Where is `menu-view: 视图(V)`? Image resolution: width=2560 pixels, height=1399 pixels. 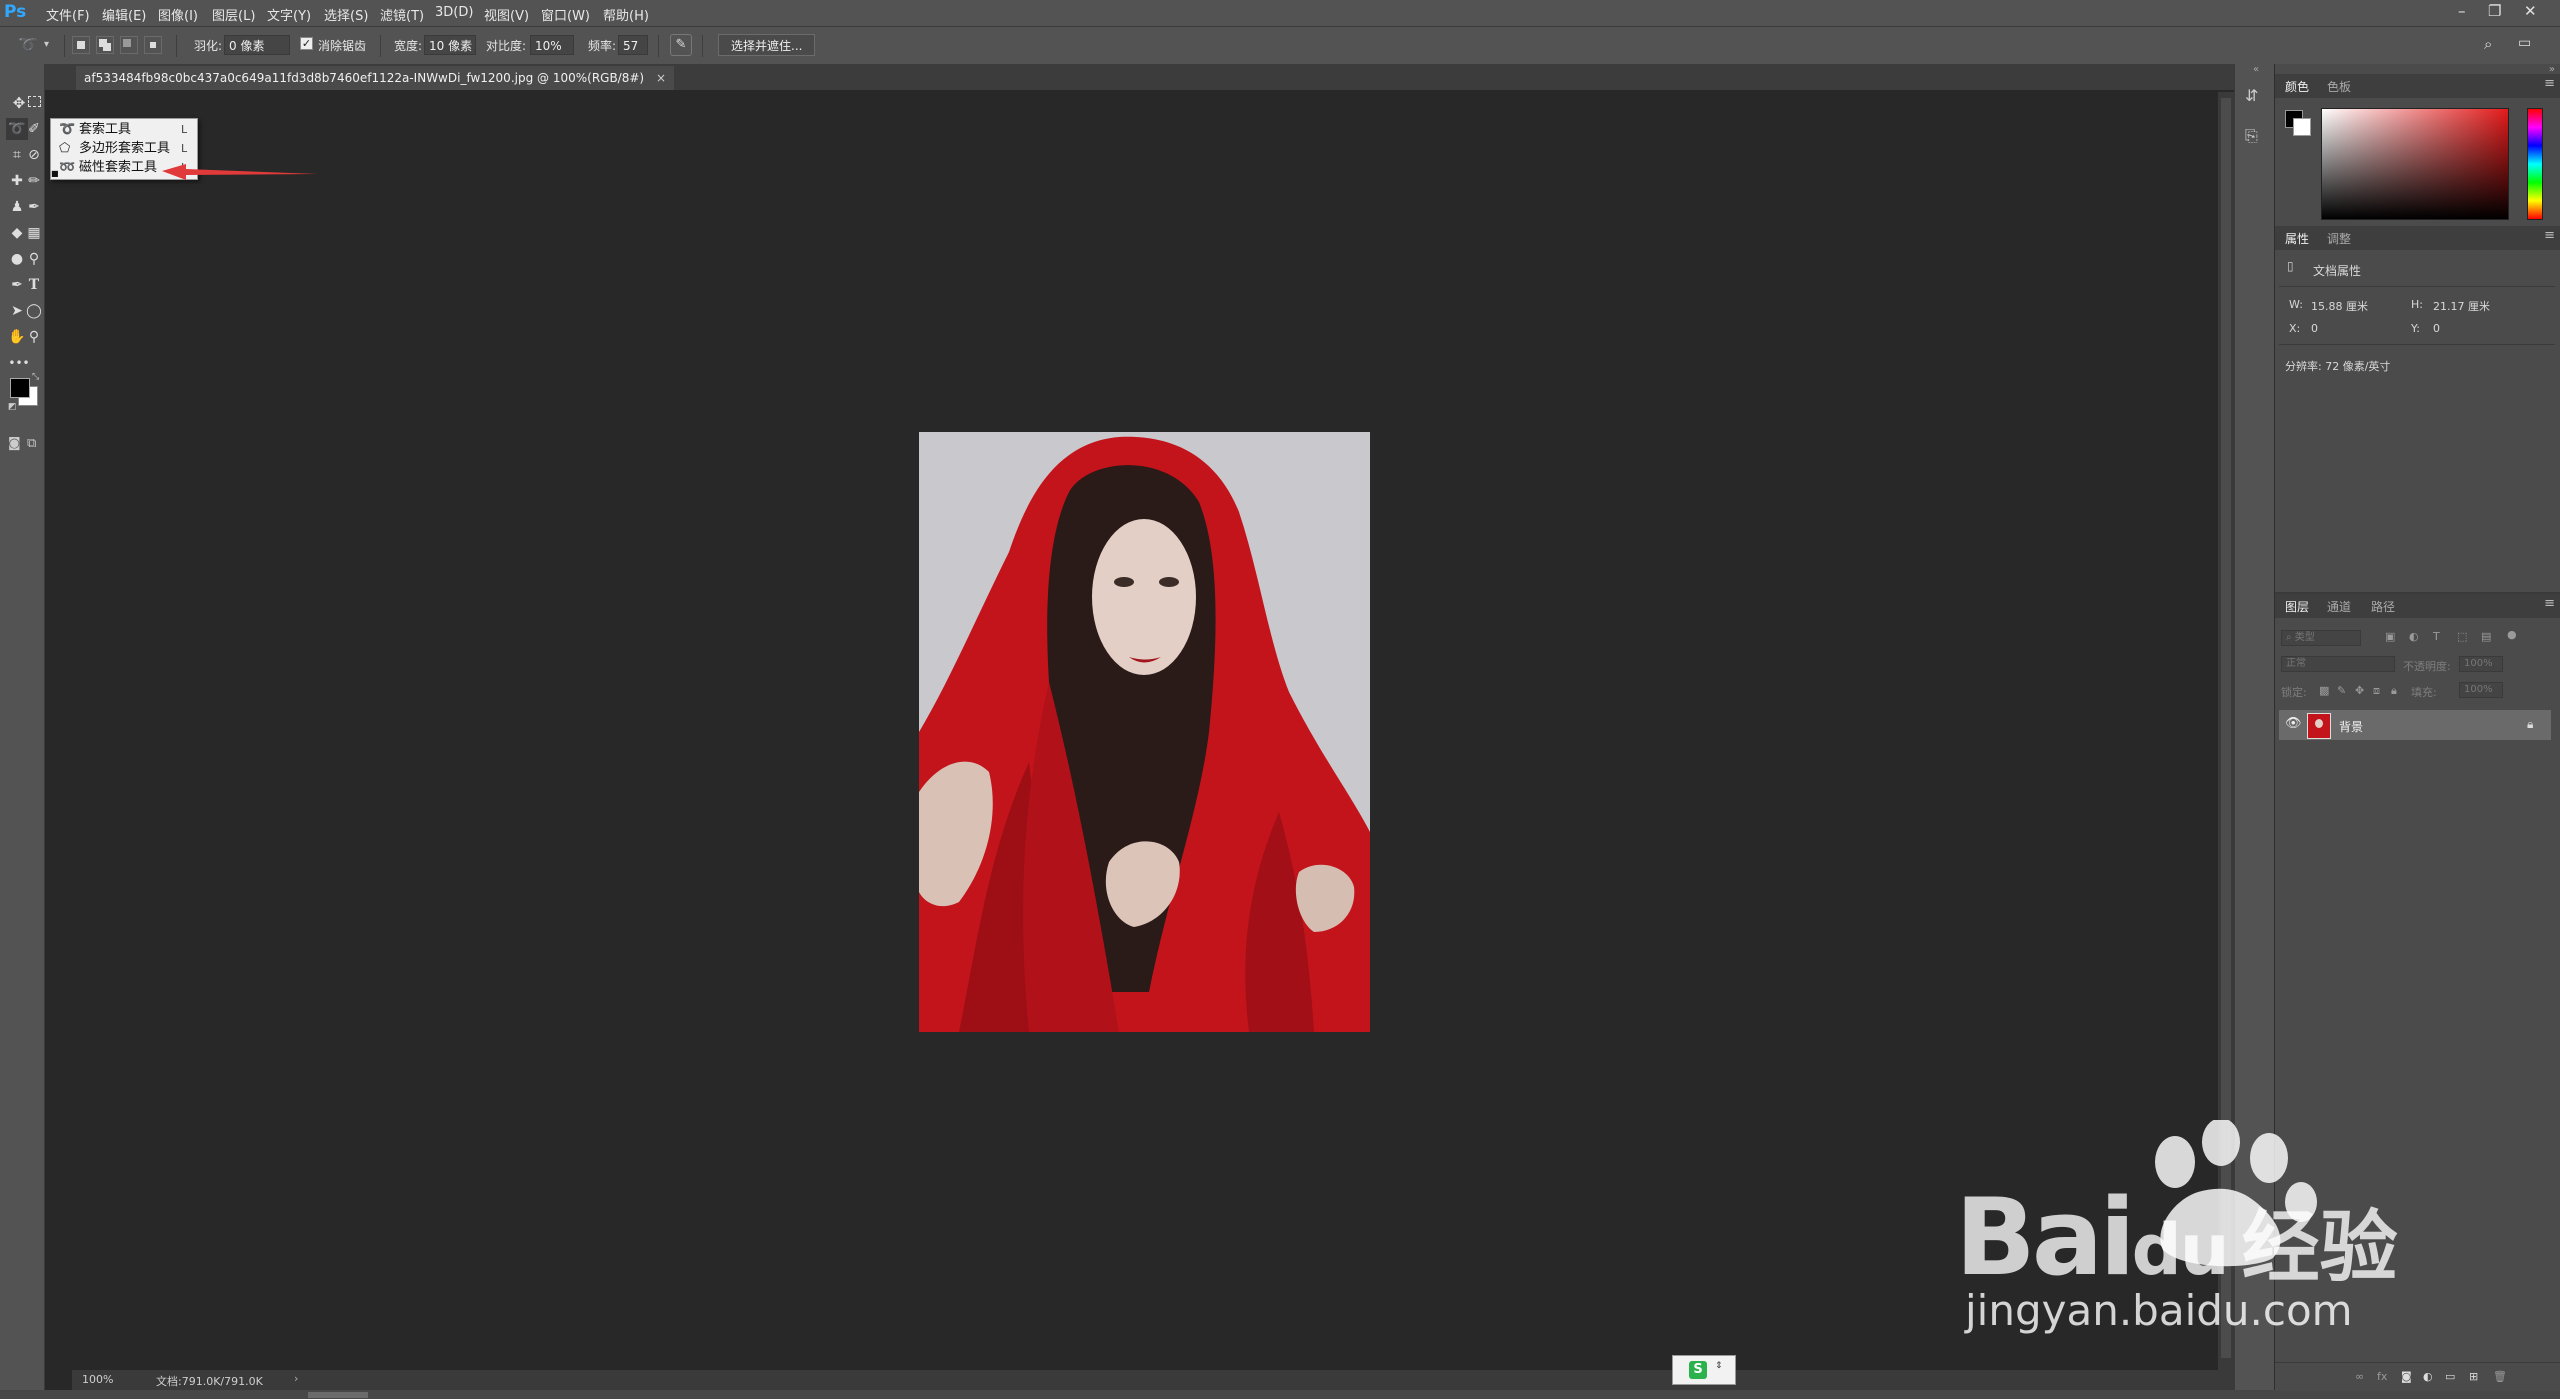 menu-view: 视图(V) is located at coordinates (506, 14).